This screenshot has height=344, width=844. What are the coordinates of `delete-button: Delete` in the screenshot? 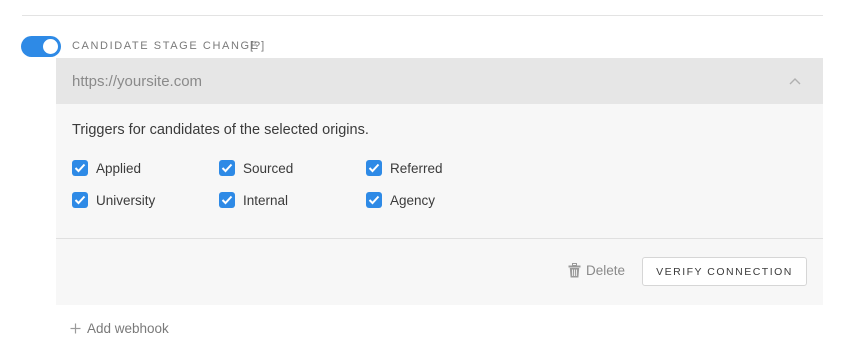 It's located at (596, 270).